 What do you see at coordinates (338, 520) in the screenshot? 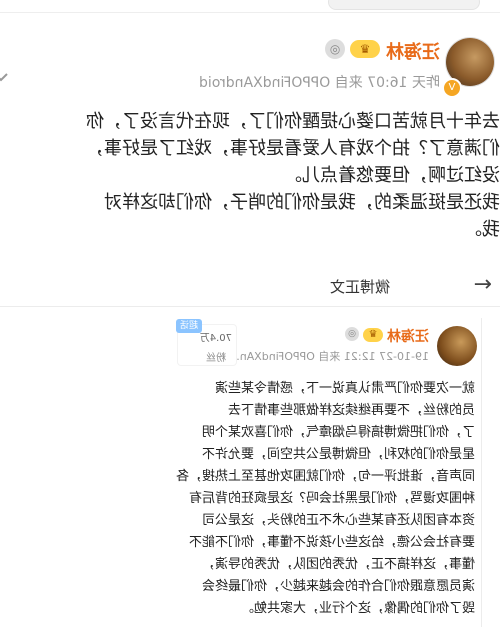
I see `embedded-line: 资本有团队还有某些心术不正的粉头，这是公司` at bounding box center [338, 520].